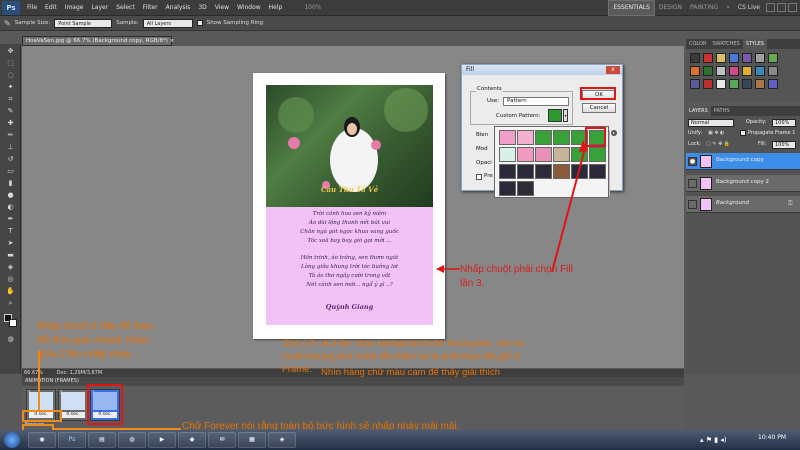 Image resolution: width=800 pixels, height=450 pixels. What do you see at coordinates (749, 8) in the screenshot?
I see `cs-live-button: CS Live` at bounding box center [749, 8].